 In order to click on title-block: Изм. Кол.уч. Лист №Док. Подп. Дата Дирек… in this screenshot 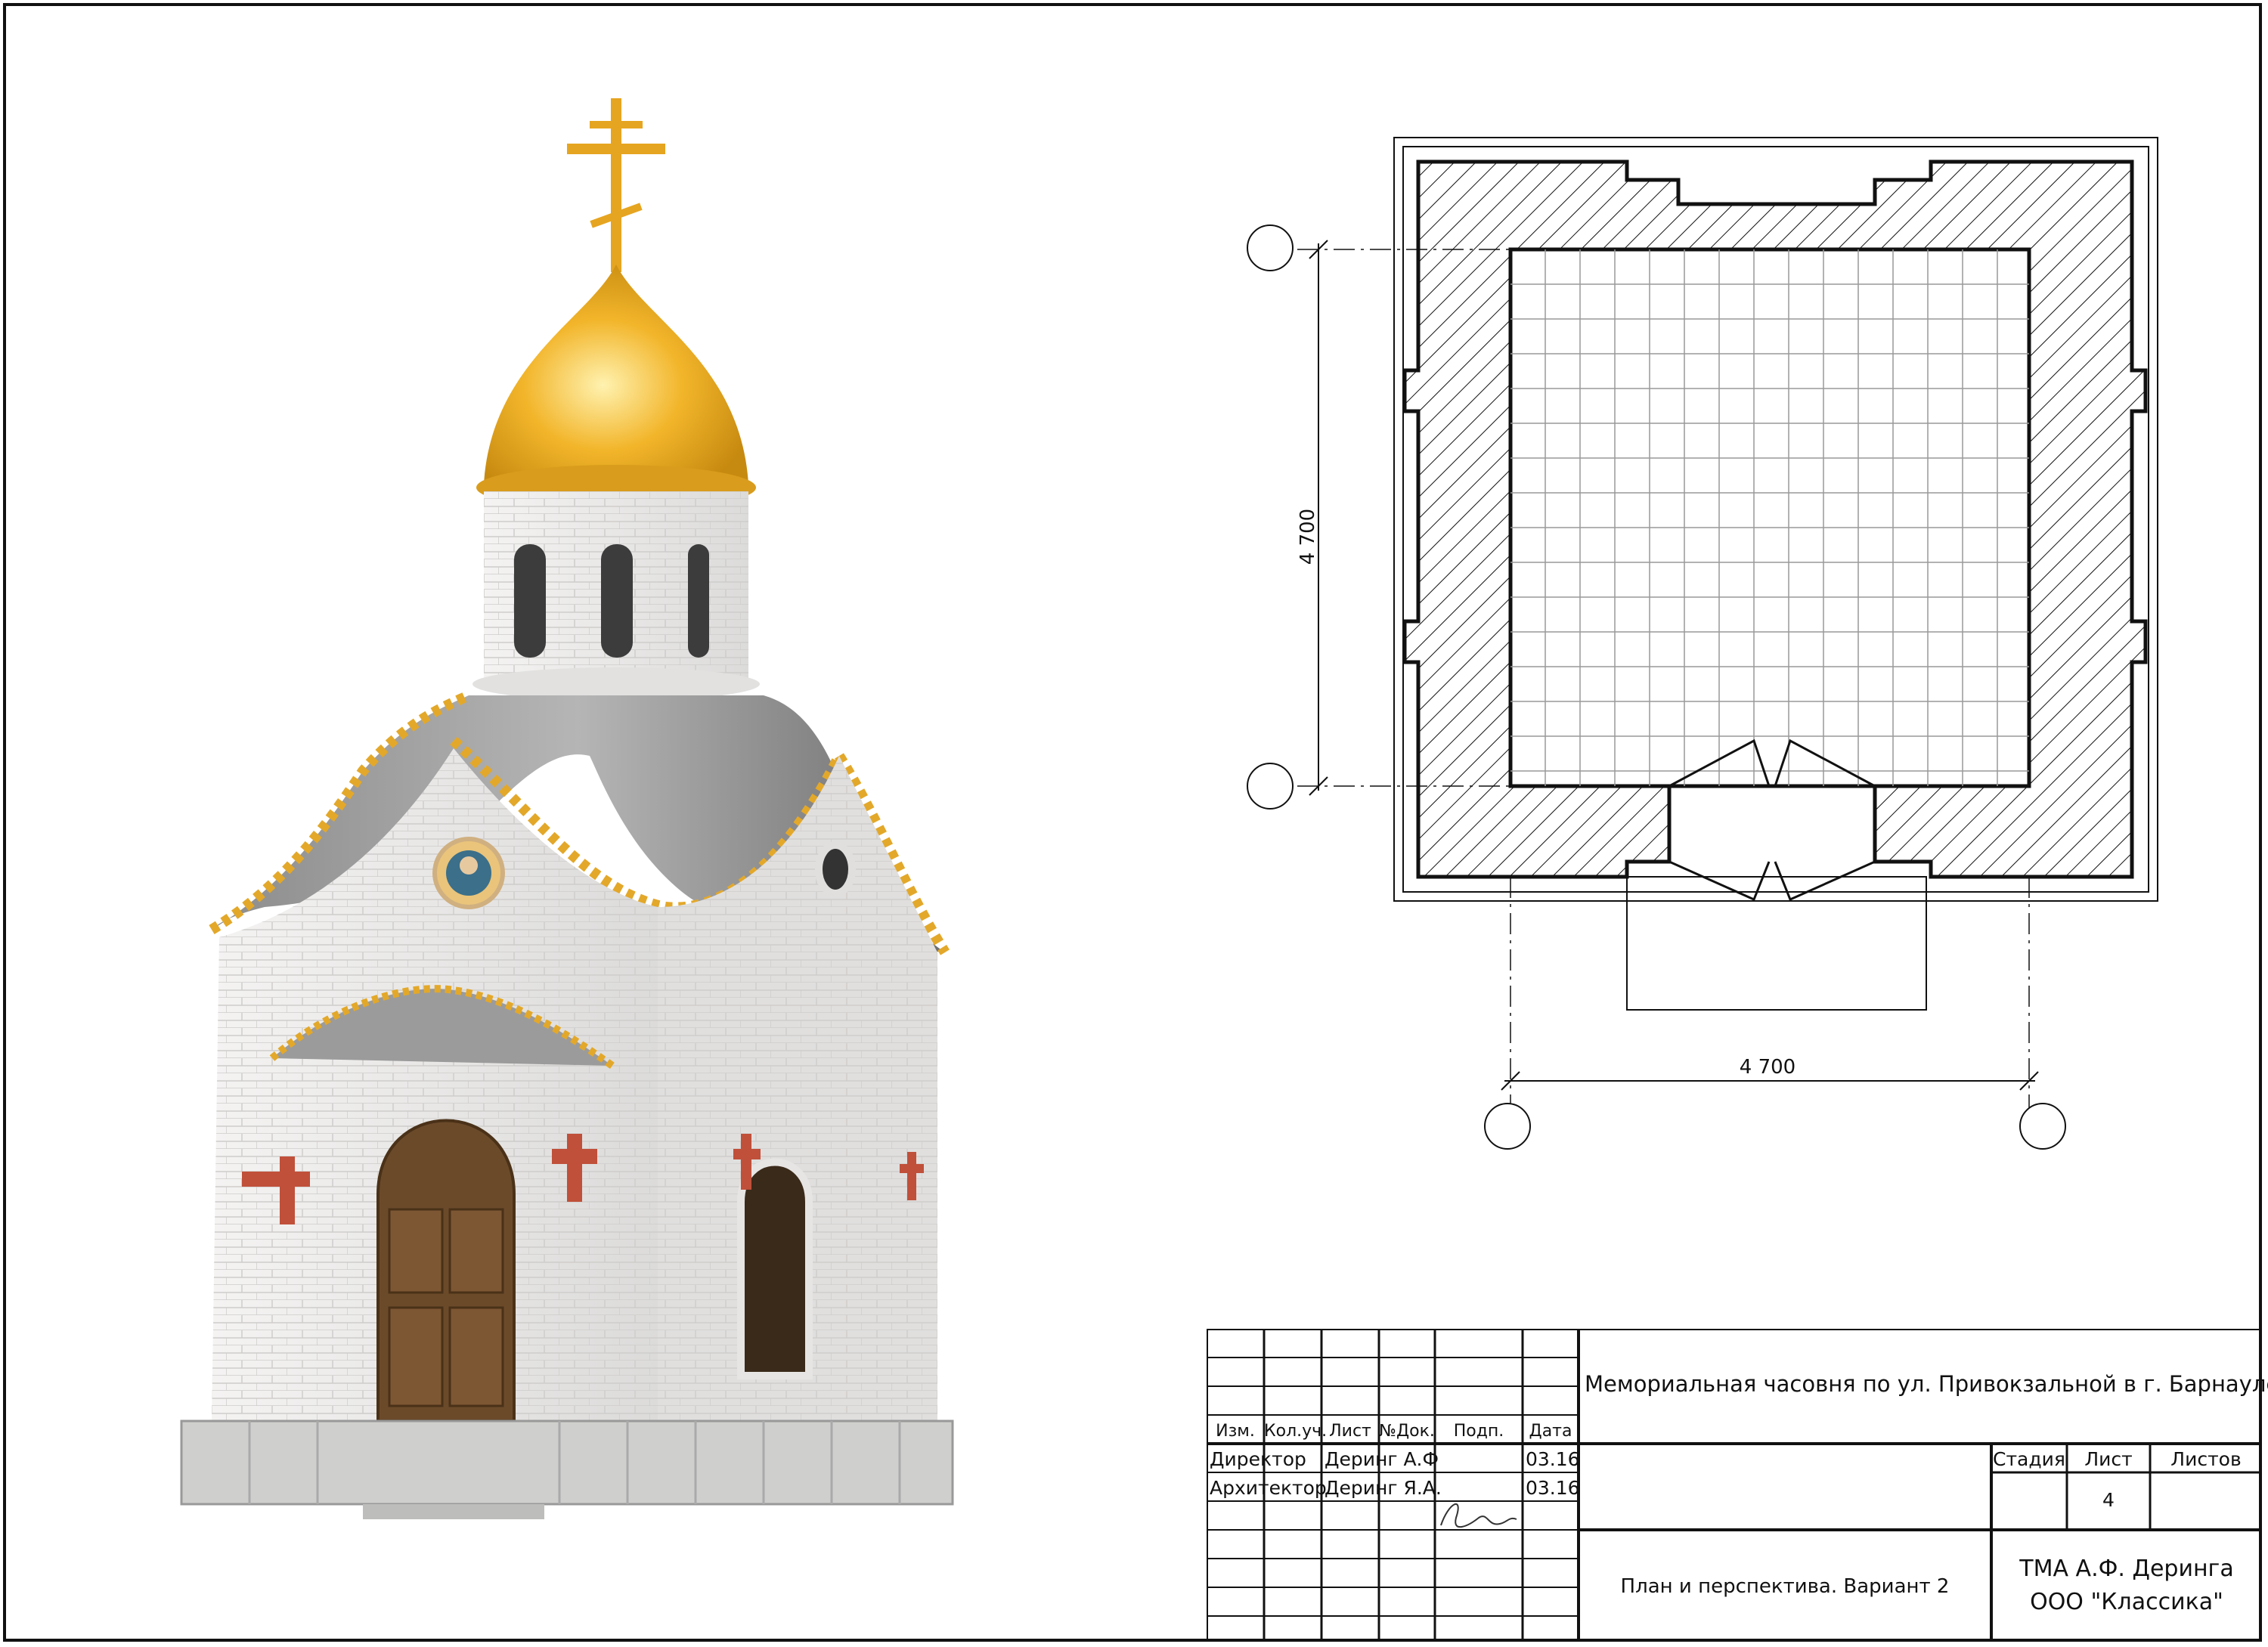, I will do `click(1737, 1485)`.